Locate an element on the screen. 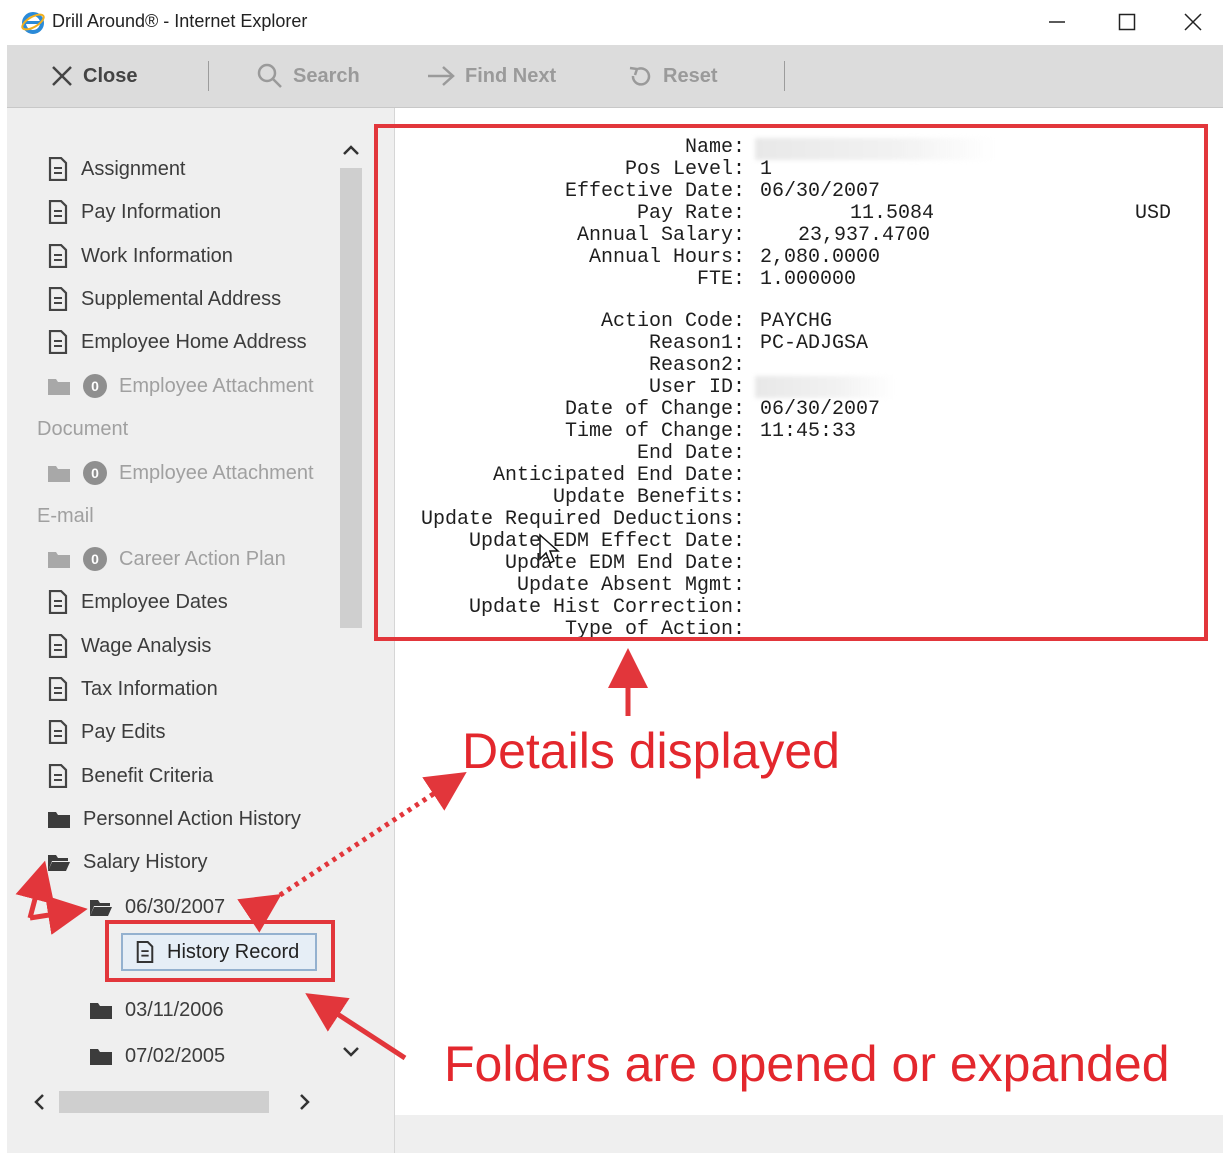  dotted-arrow-link is located at coordinates (352, 852).